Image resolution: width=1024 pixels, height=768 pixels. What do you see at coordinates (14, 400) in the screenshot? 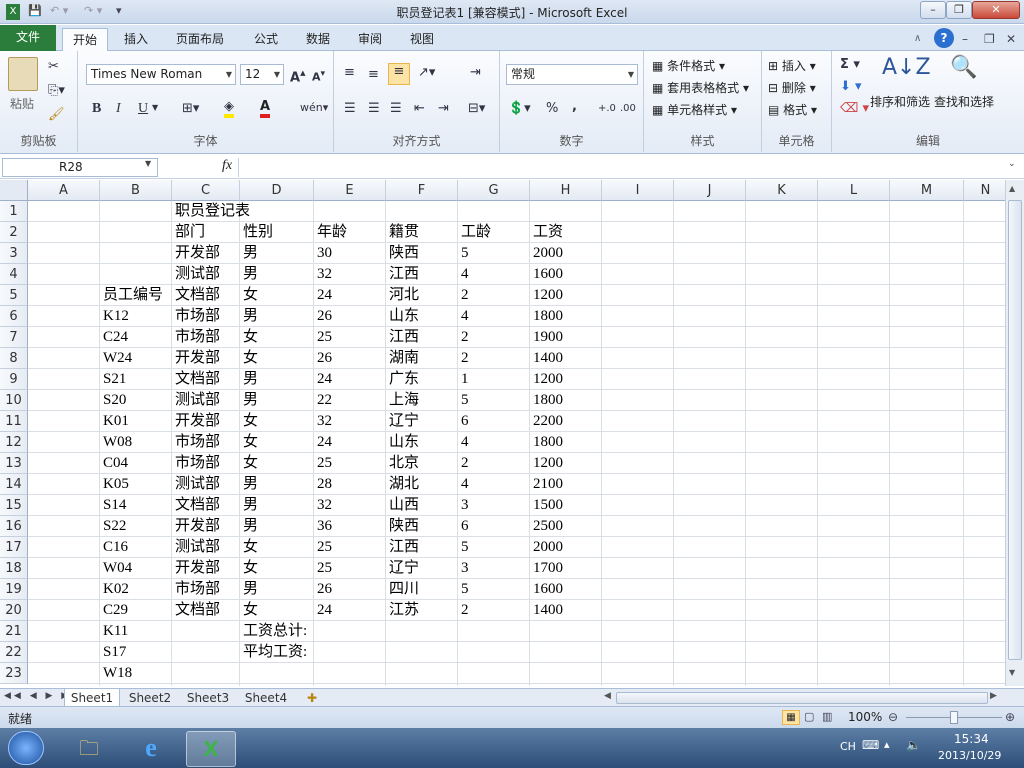
I see `row-header-10: 10` at bounding box center [14, 400].